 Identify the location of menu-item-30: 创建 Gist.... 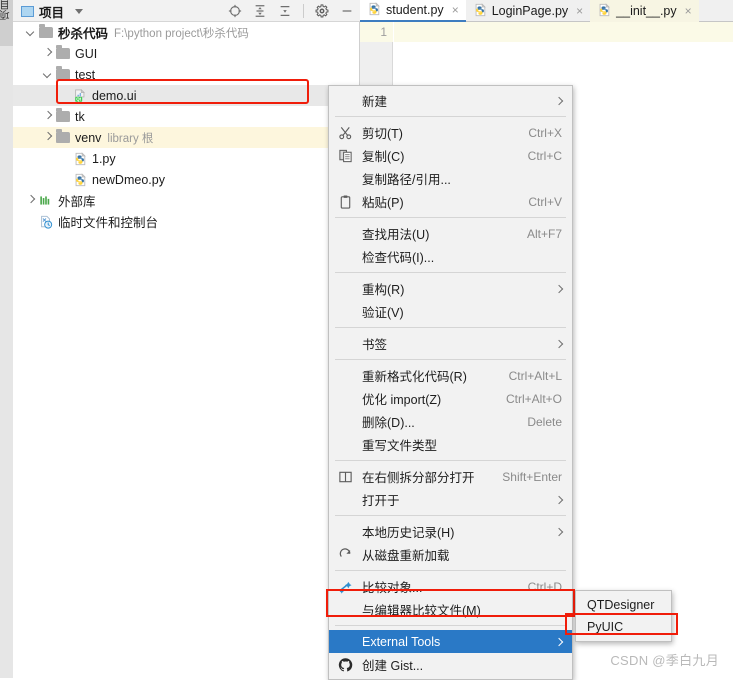
(450, 664).